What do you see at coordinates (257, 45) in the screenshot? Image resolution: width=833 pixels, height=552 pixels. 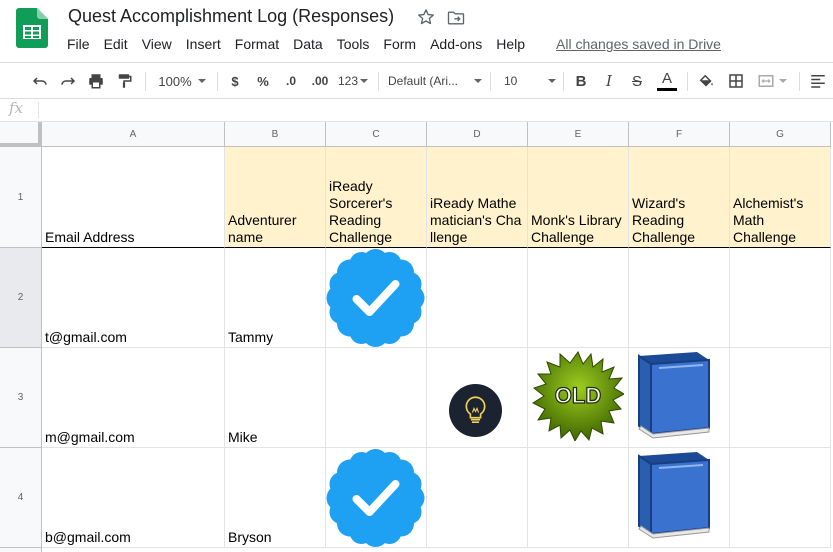 I see `menu-format: Format` at bounding box center [257, 45].